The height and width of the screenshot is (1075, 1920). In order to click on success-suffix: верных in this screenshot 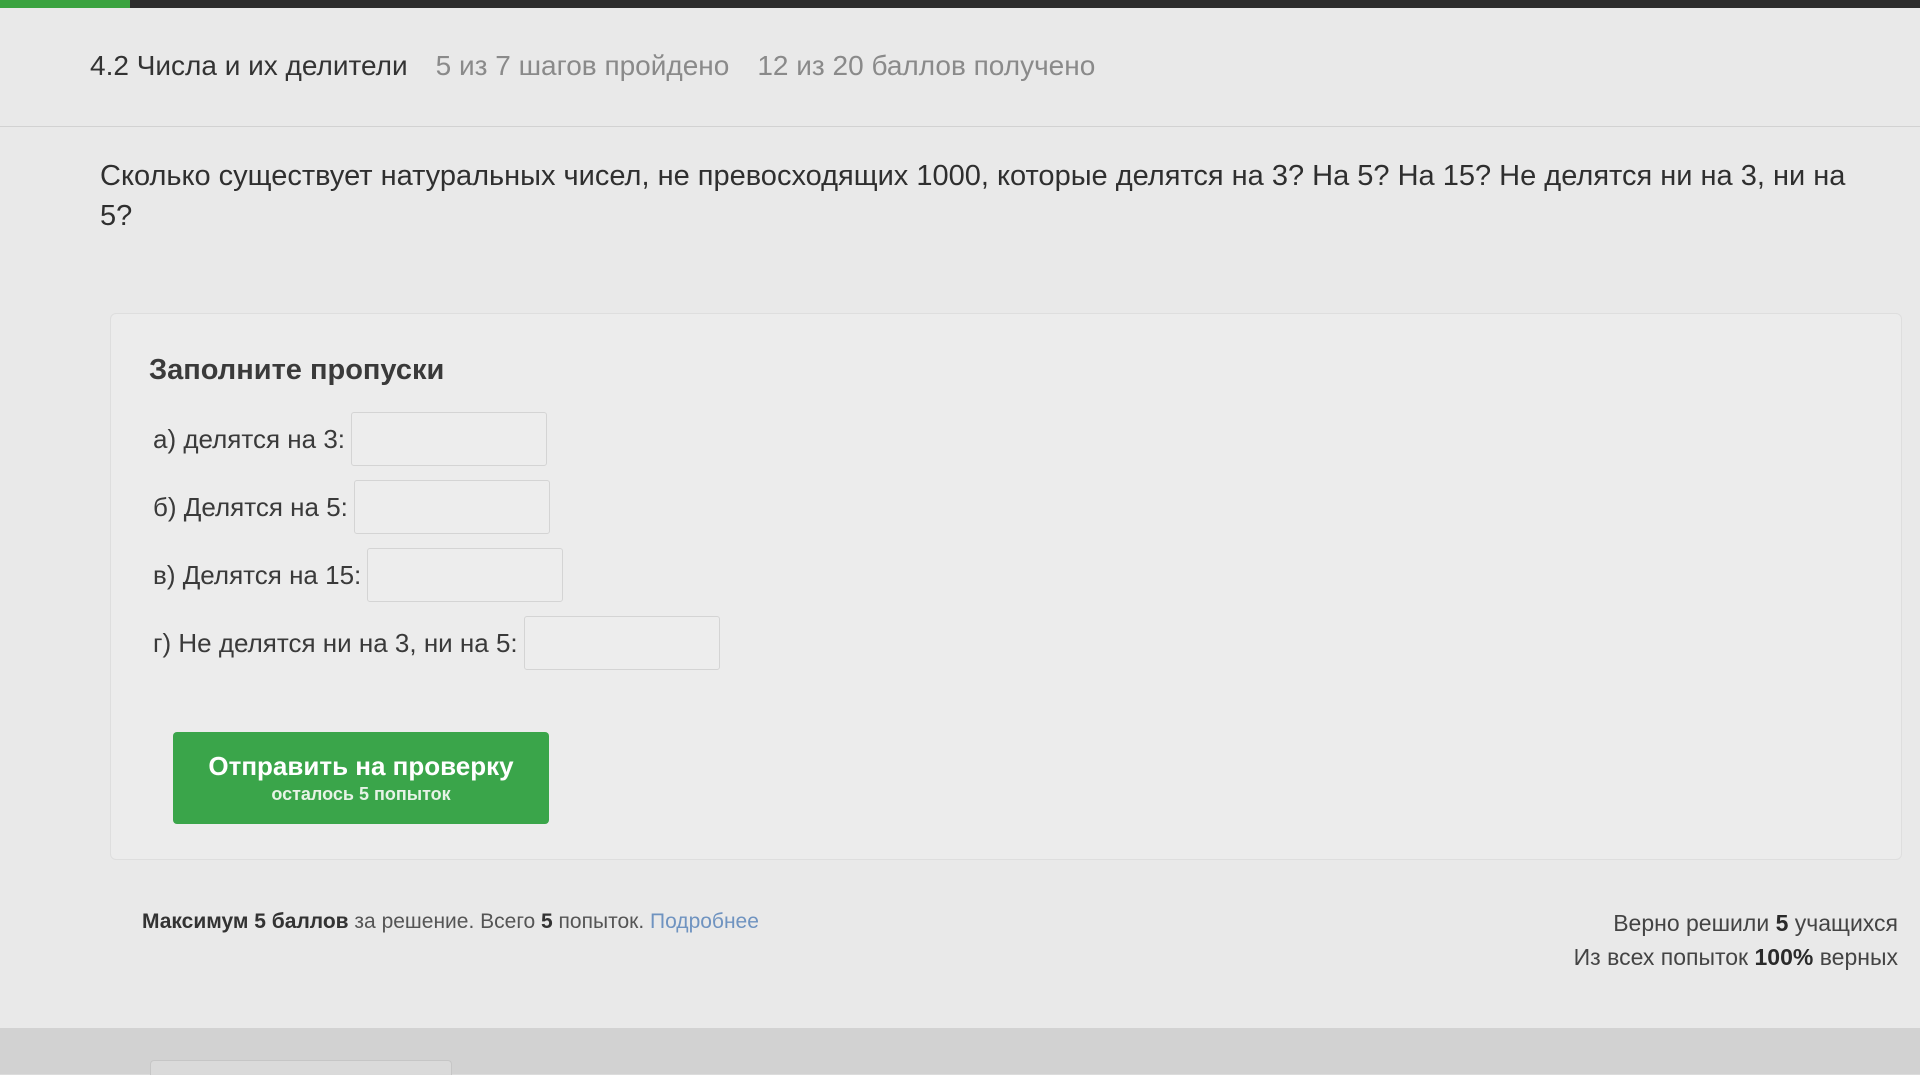, I will do `click(1855, 957)`.